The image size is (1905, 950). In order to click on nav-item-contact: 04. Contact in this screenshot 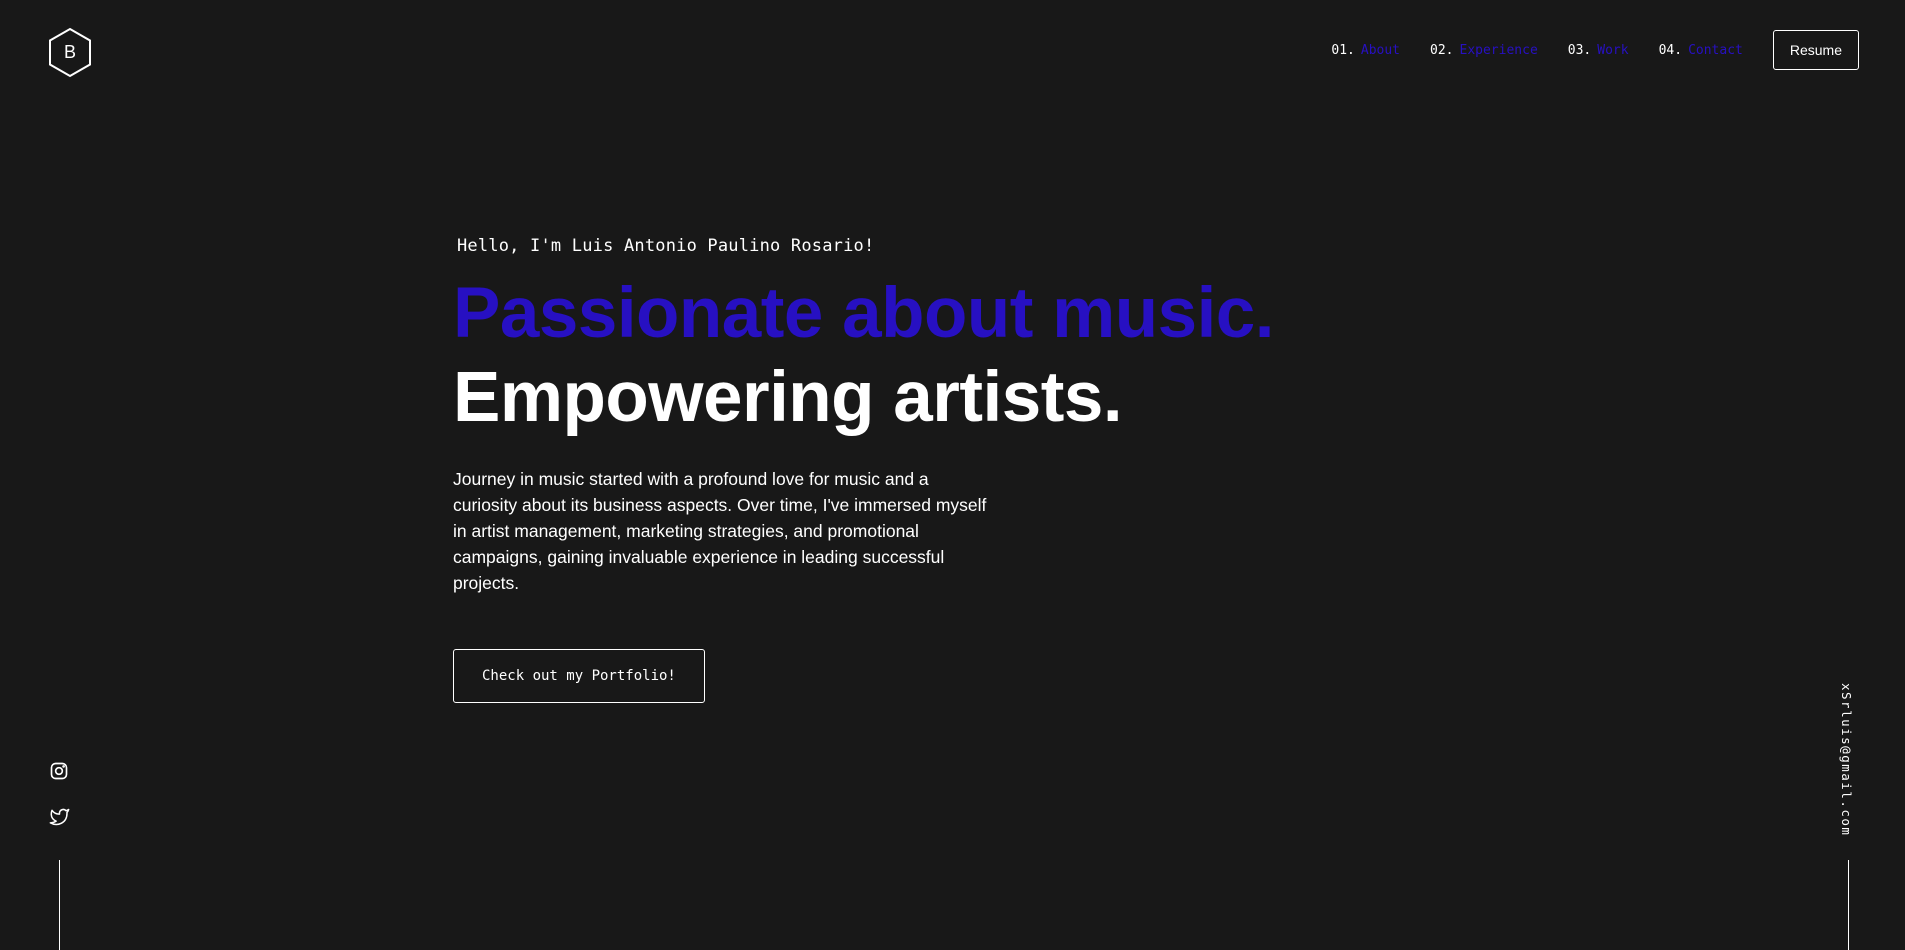, I will do `click(1701, 50)`.